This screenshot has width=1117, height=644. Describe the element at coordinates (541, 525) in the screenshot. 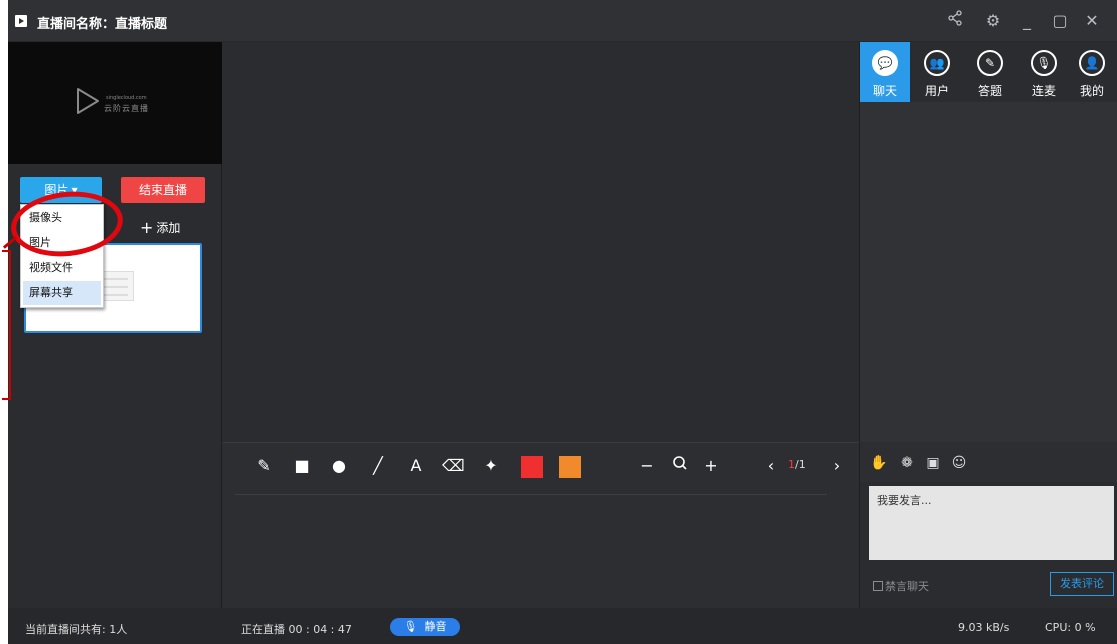

I see `drawing-toolbar: ✎ ■ ● ╱ A ⌫ ✦ − + ‹ 1/1 ›` at that location.